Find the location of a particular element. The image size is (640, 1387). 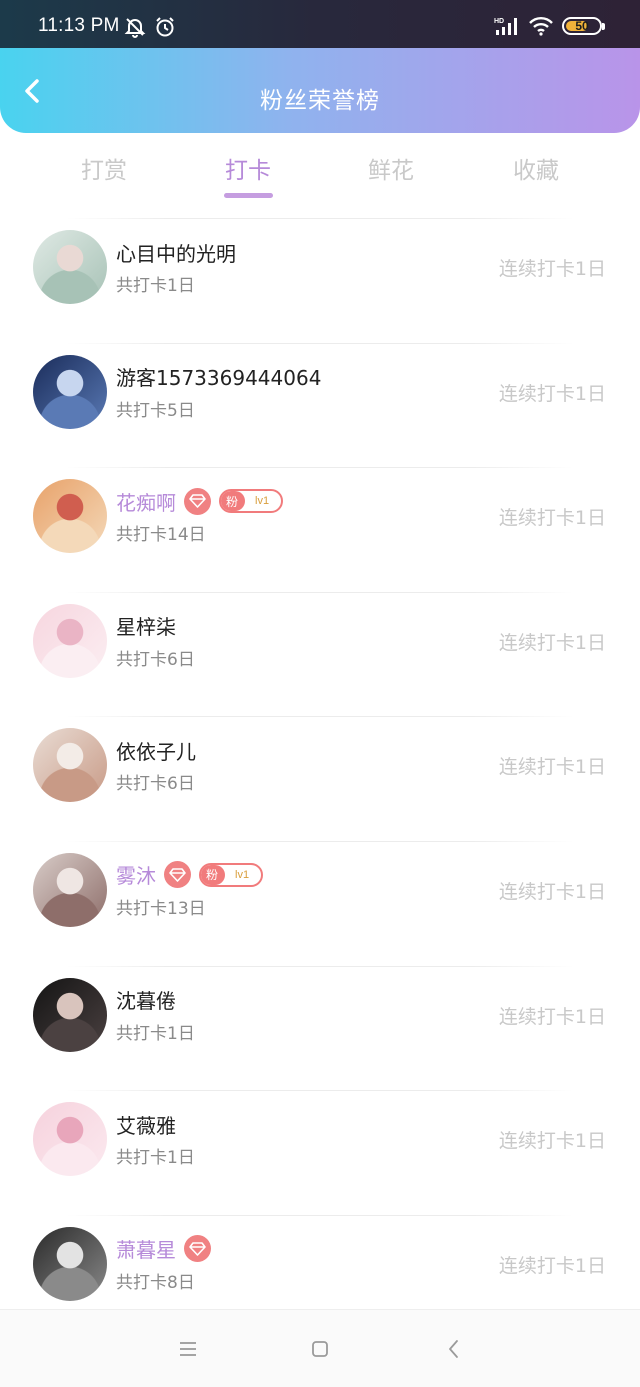

tab-bar: 打赏 打卡 鲜花 收藏 is located at coordinates (320, 169).